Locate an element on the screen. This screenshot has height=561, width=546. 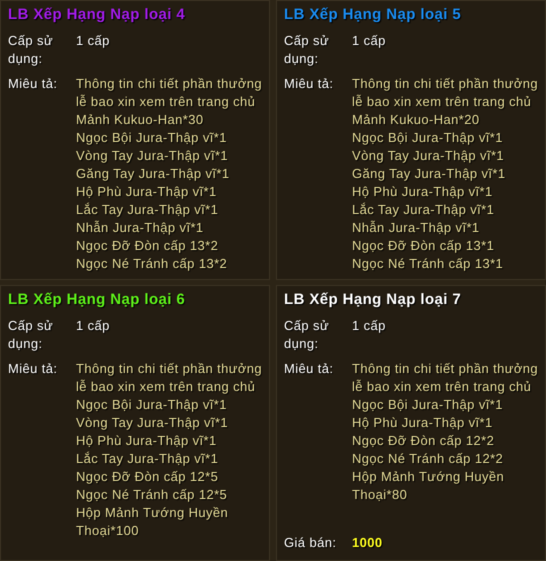
description-line: Ngọc Đỡ Đòn cấp 12*2 is located at coordinates (424, 441).